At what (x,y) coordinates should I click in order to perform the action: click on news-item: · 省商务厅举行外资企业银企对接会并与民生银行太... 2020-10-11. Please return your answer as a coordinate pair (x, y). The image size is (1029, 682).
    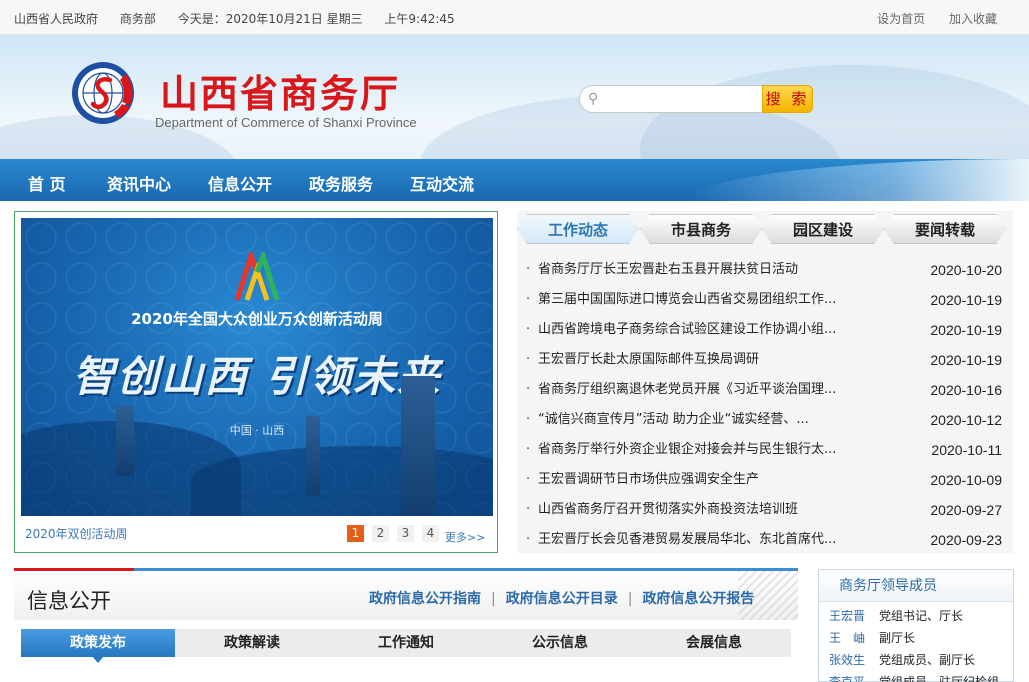
    Looking at the image, I should click on (765, 450).